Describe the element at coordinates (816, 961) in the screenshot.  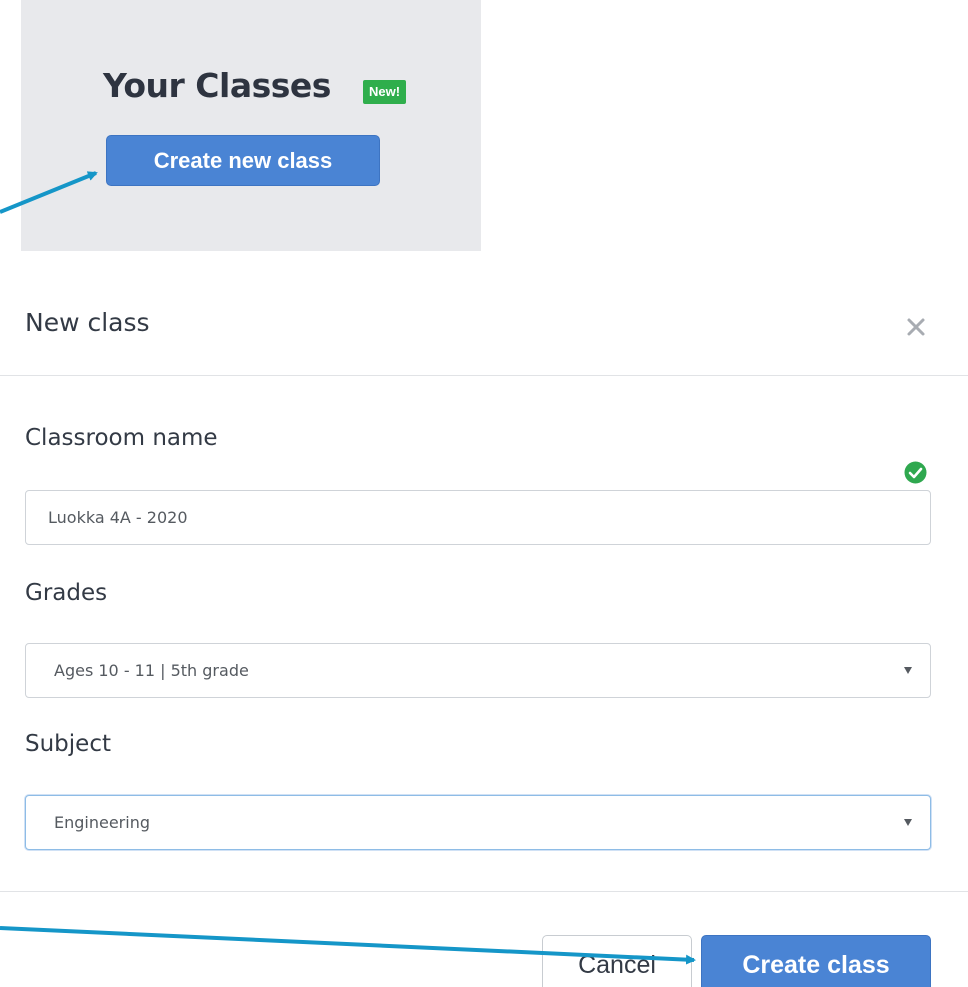
I see `create-class-button: Create class` at that location.